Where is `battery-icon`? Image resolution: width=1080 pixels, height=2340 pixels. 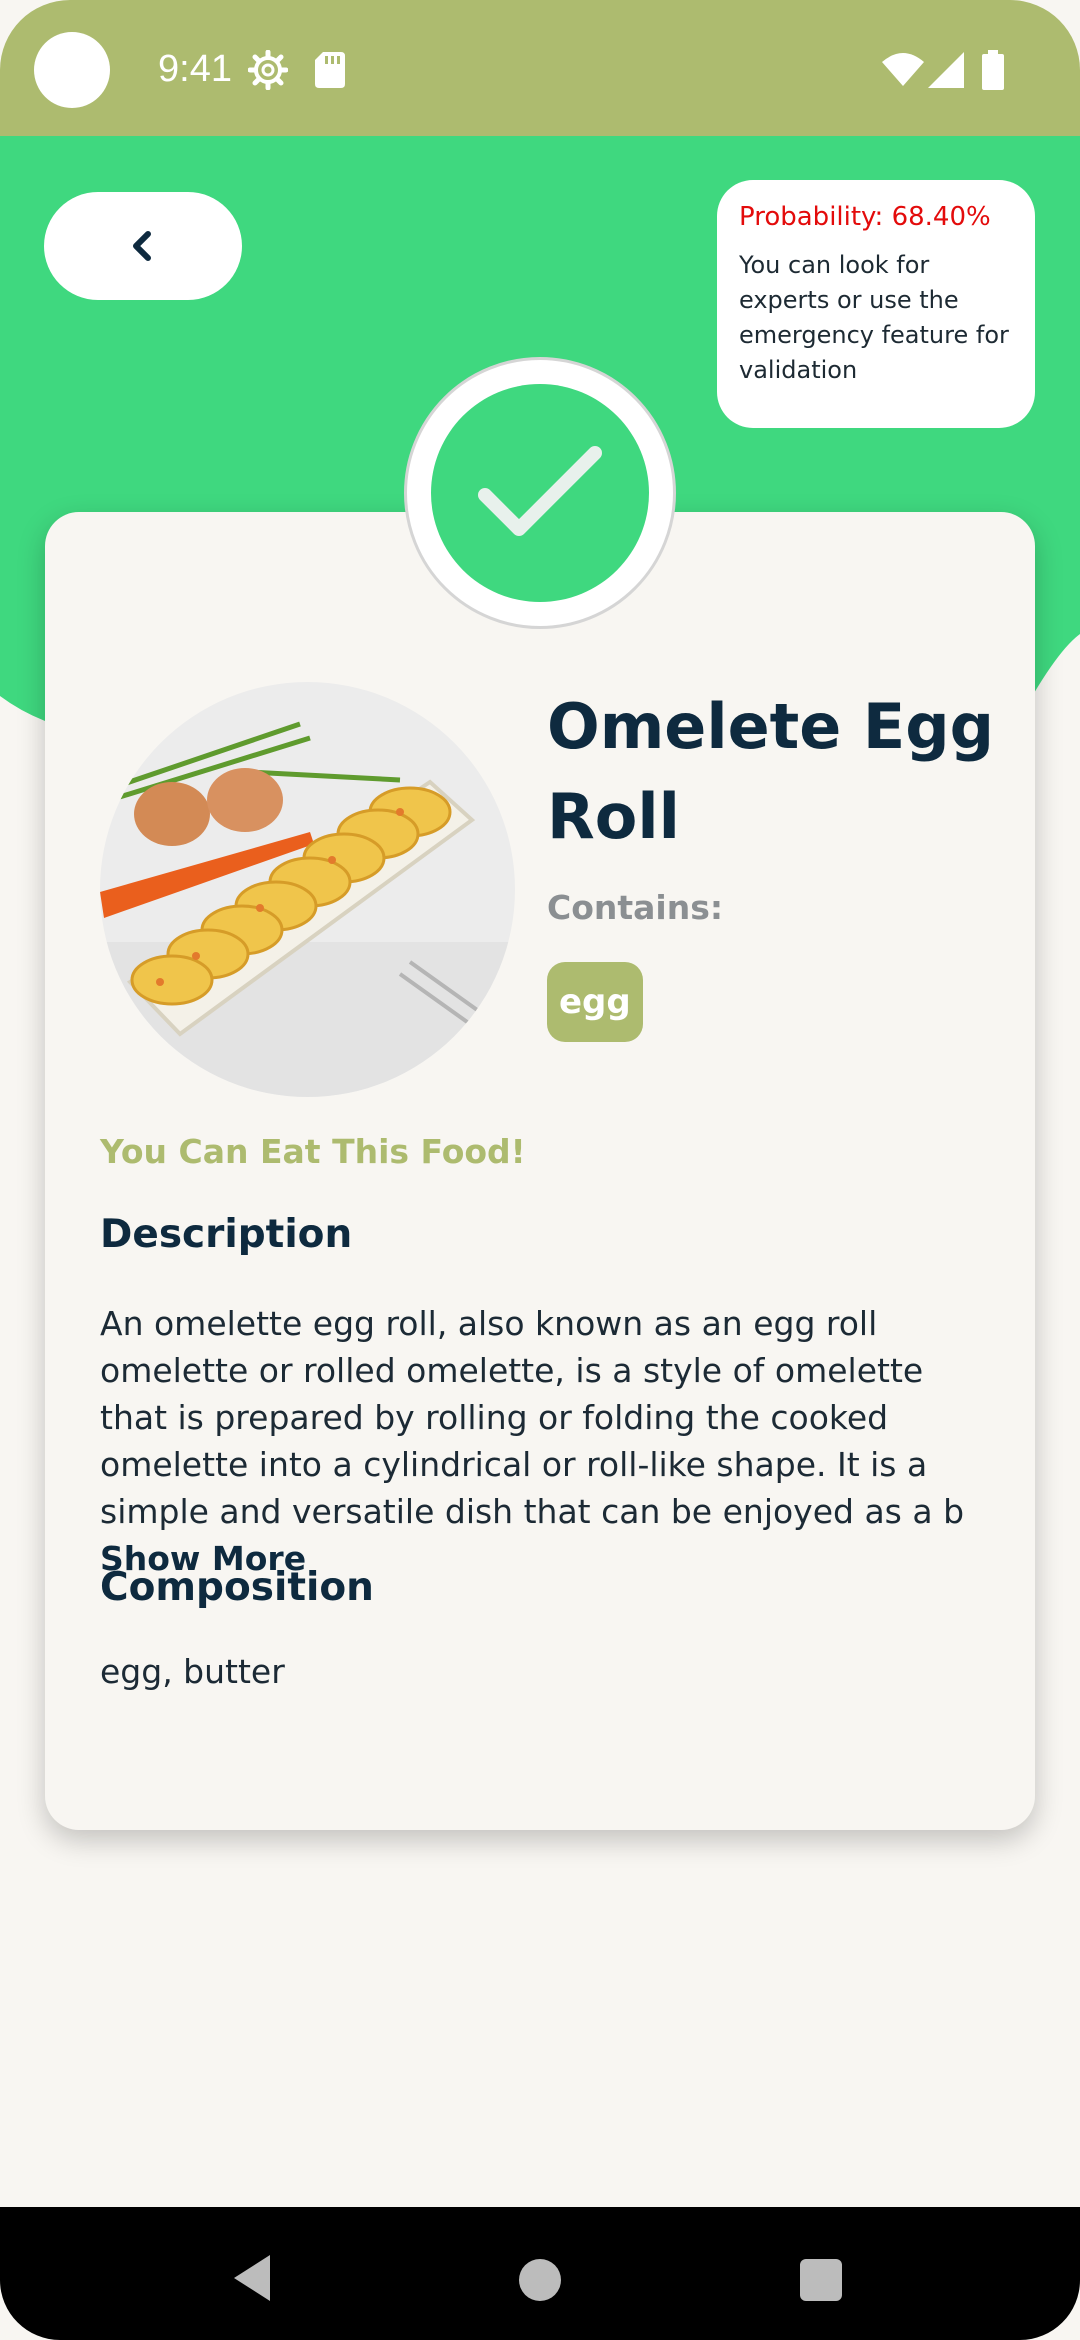 battery-icon is located at coordinates (993, 70).